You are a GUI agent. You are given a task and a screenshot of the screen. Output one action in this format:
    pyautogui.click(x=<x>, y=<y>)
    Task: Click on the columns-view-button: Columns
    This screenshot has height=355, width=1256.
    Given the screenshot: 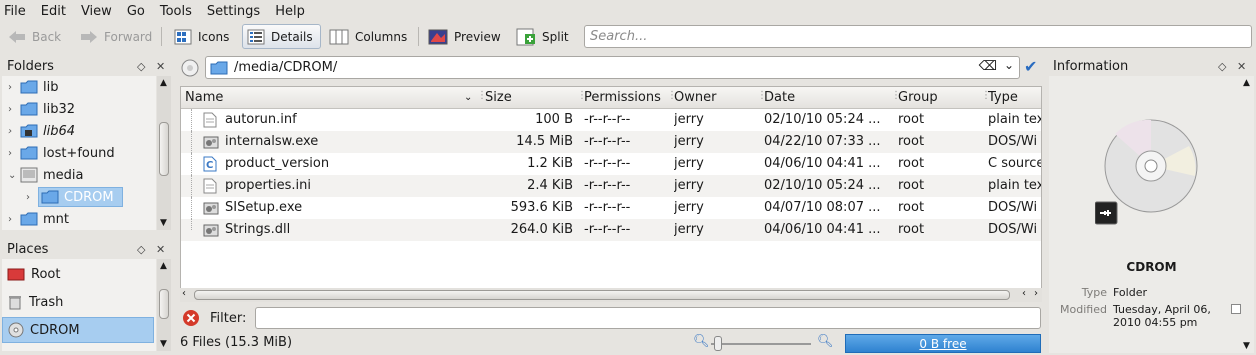 What is the action you would take?
    pyautogui.click(x=368, y=36)
    